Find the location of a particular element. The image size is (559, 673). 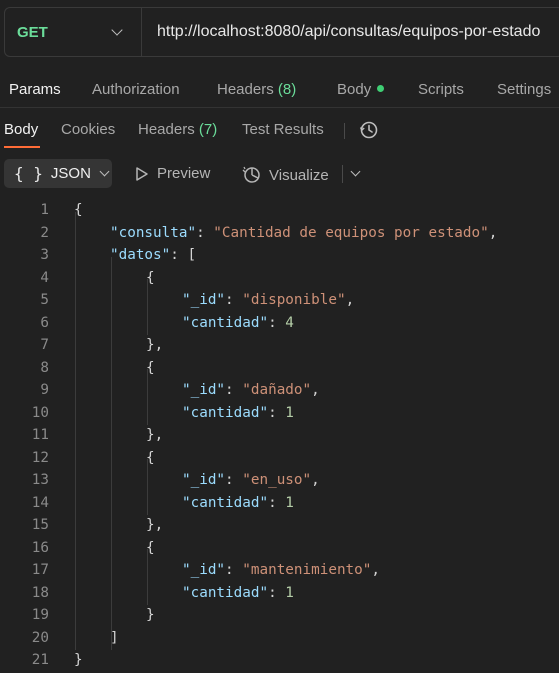

tab-settings: Settings is located at coordinates (524, 89).